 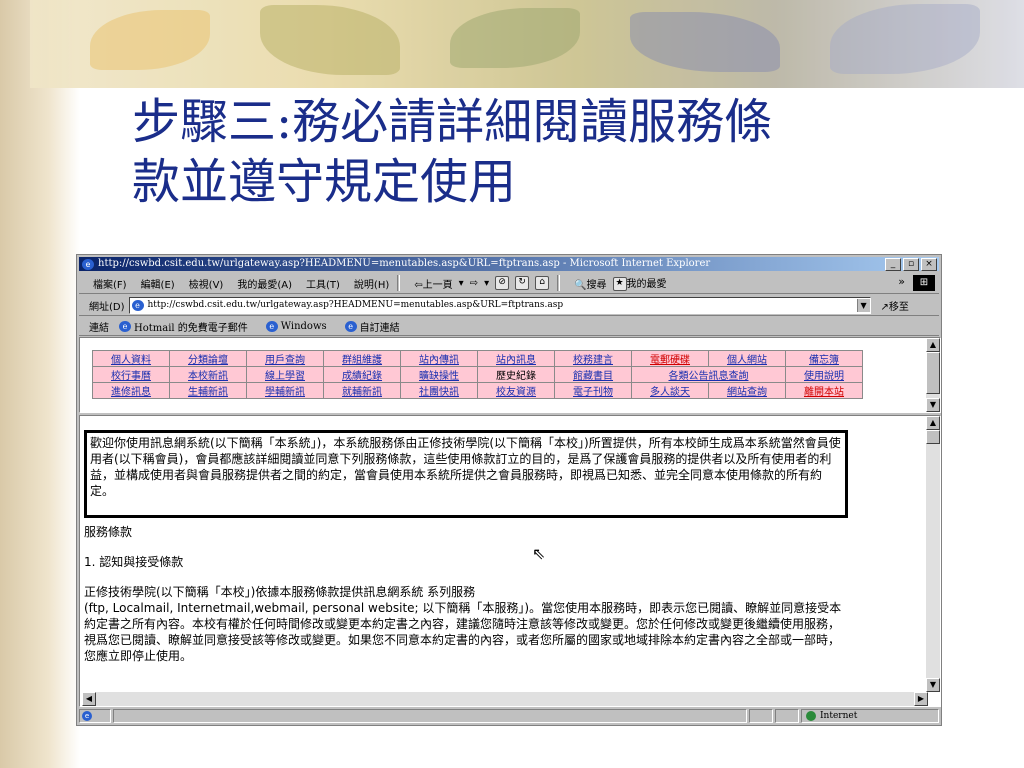 I want to click on menu-view: 檢視(V), so click(x=206, y=283).